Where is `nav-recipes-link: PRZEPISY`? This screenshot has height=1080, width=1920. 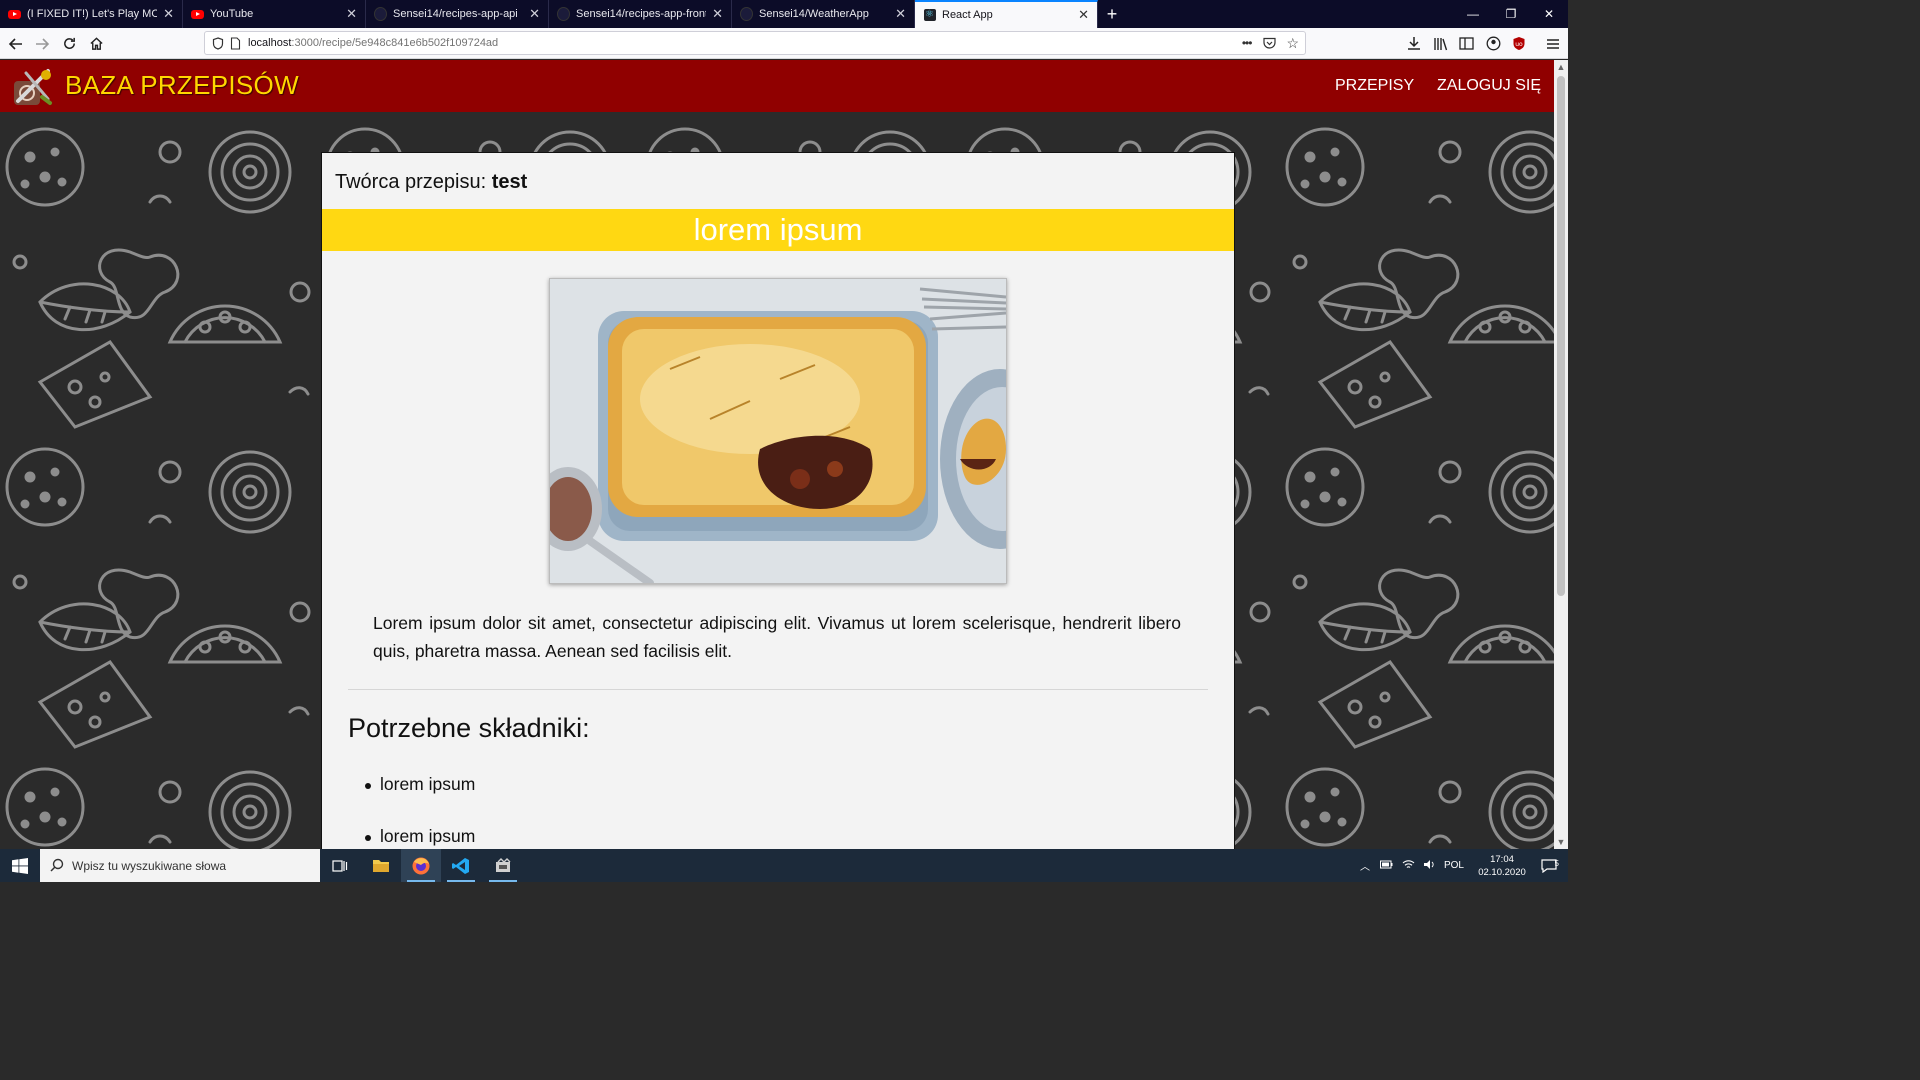 nav-recipes-link: PRZEPISY is located at coordinates (1374, 86).